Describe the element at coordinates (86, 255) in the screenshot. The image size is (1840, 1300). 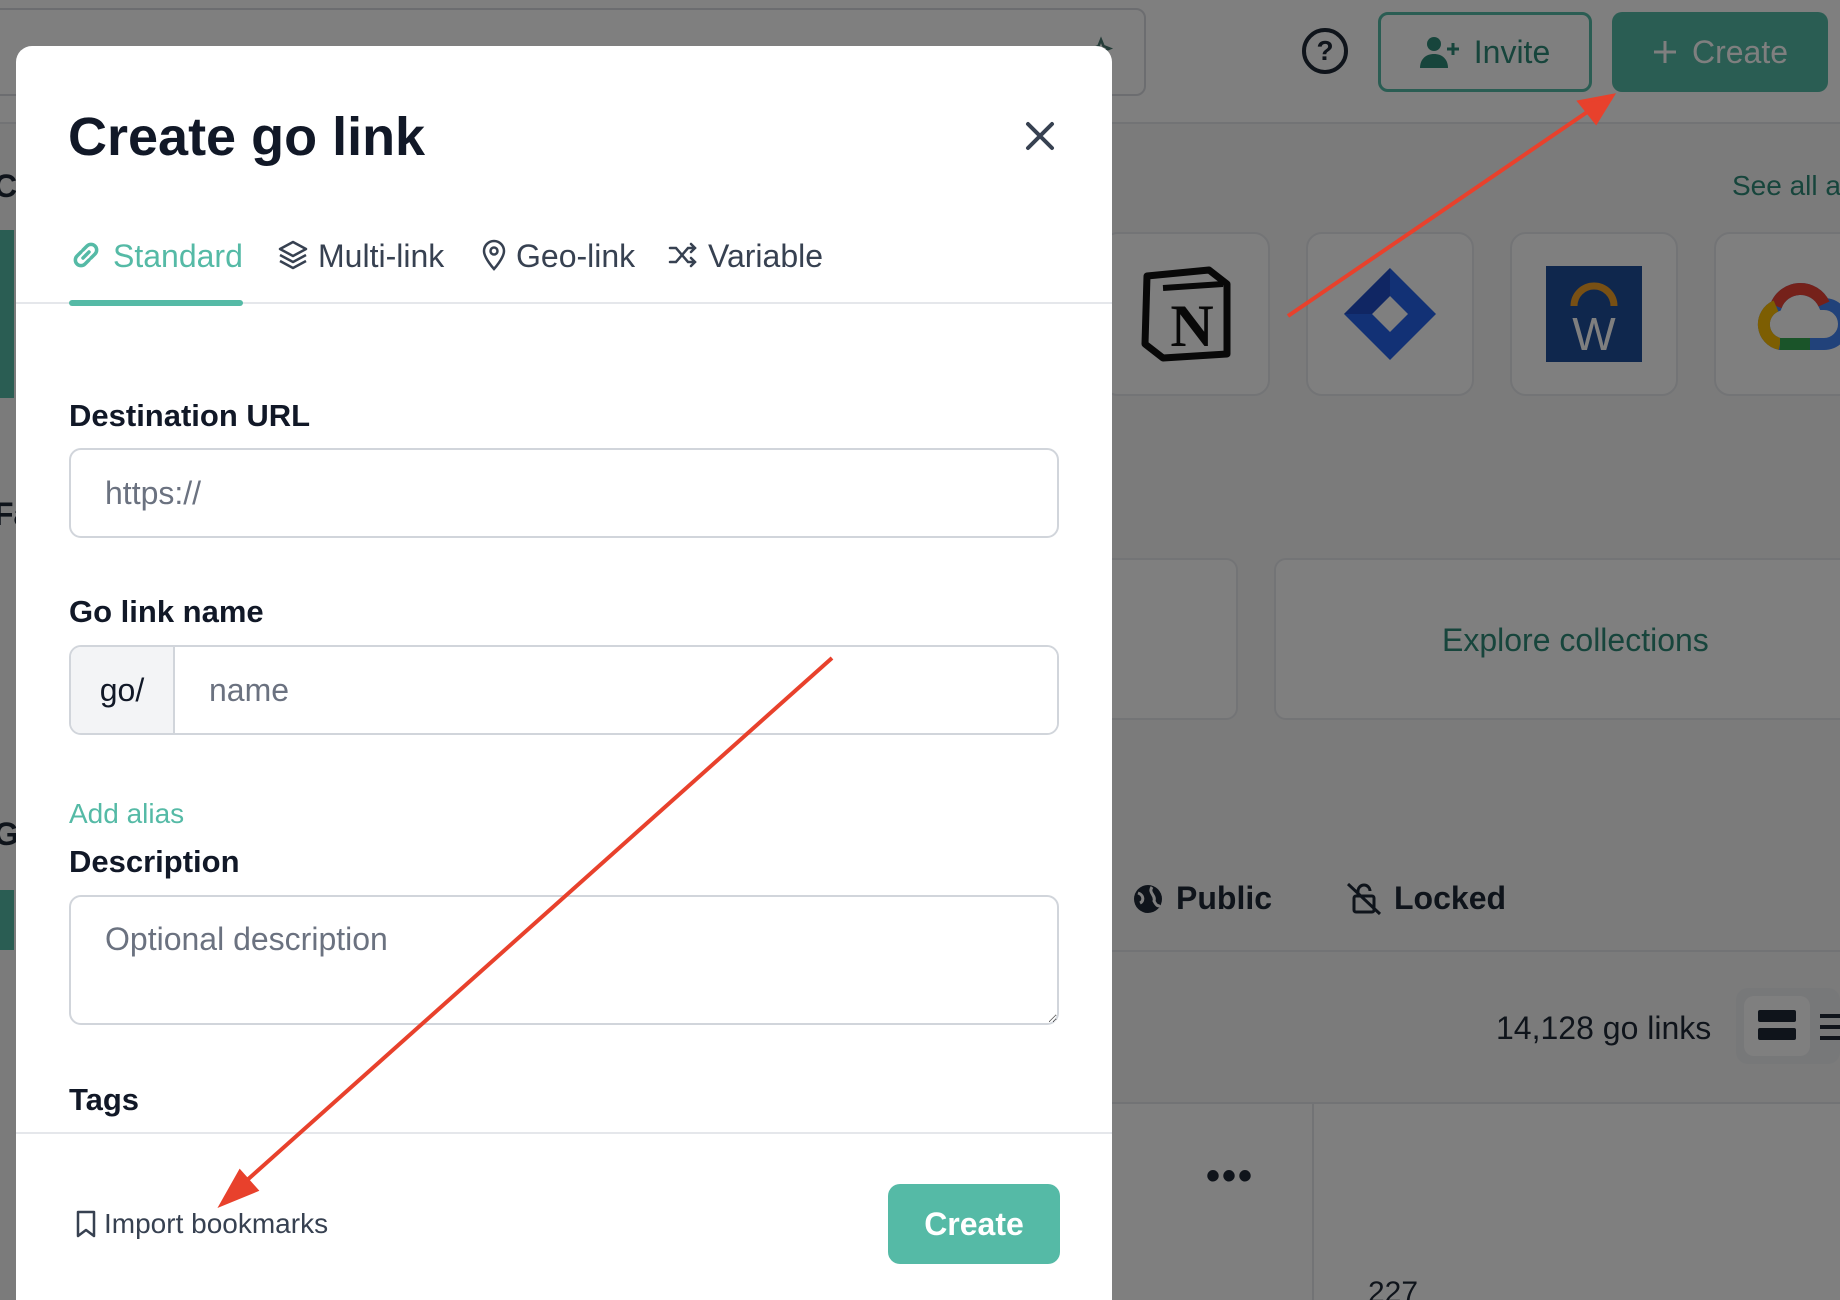
I see `link-icon` at that location.